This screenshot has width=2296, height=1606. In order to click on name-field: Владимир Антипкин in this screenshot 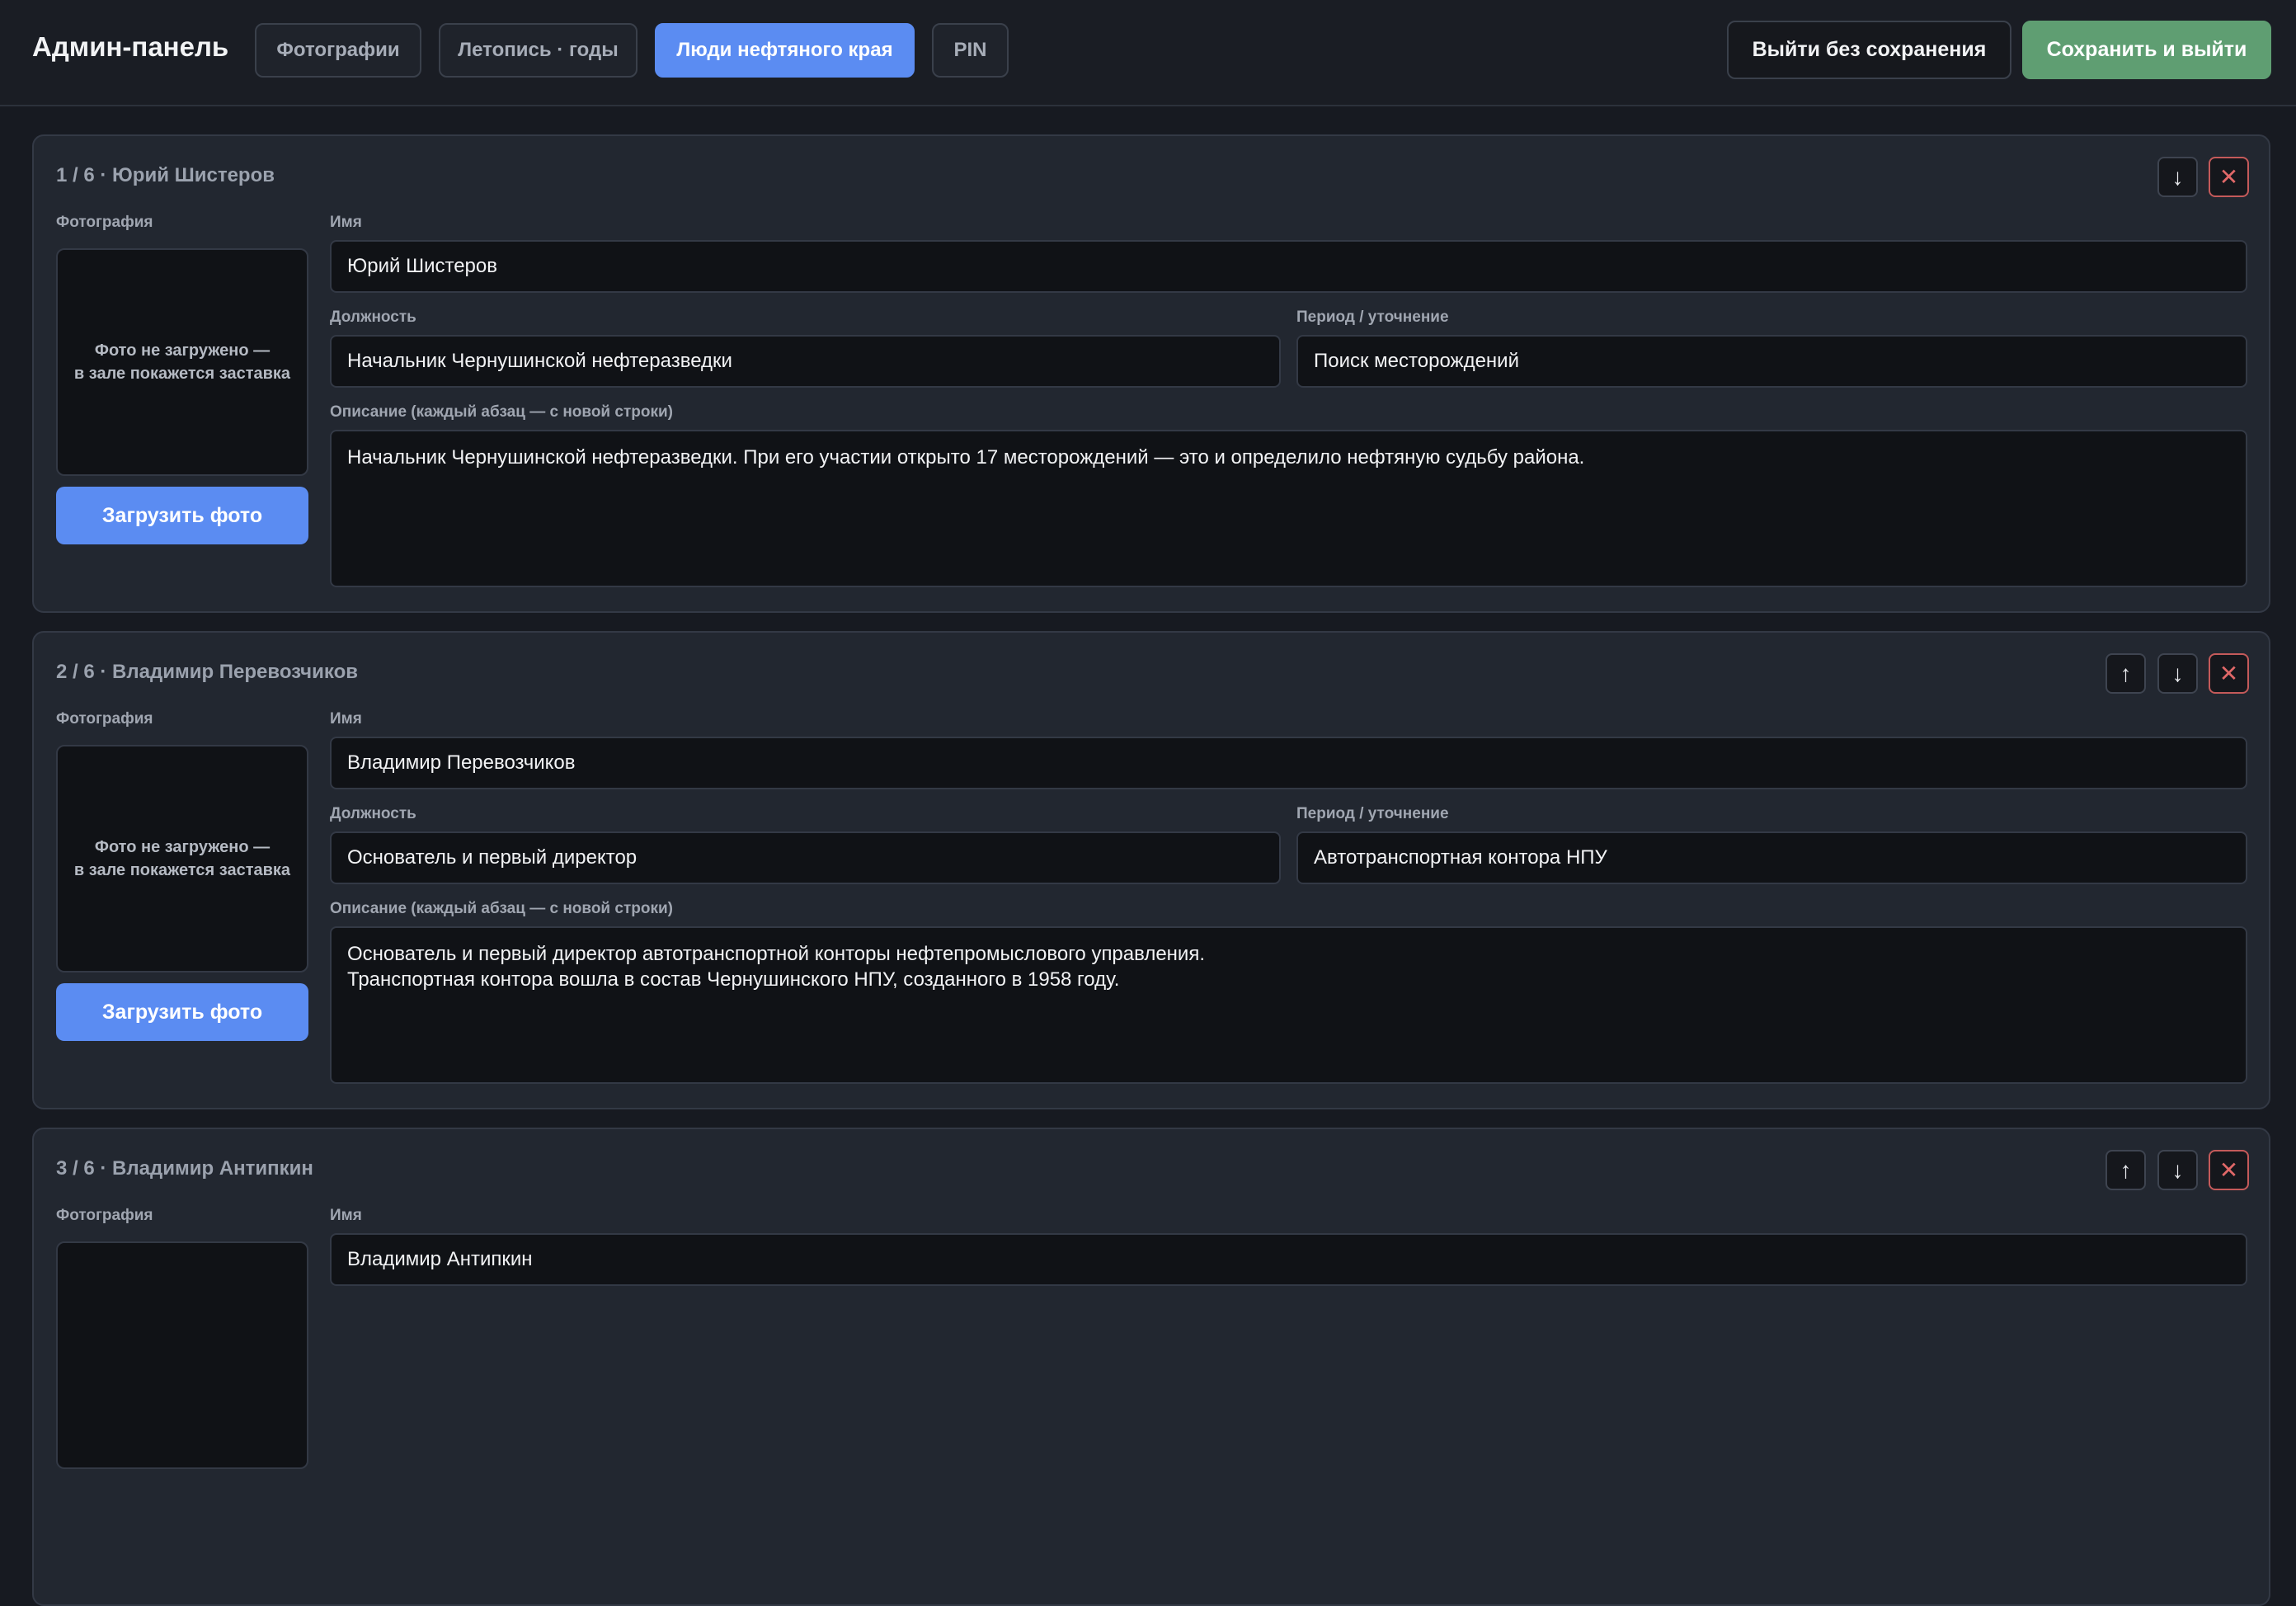, I will do `click(1288, 1259)`.